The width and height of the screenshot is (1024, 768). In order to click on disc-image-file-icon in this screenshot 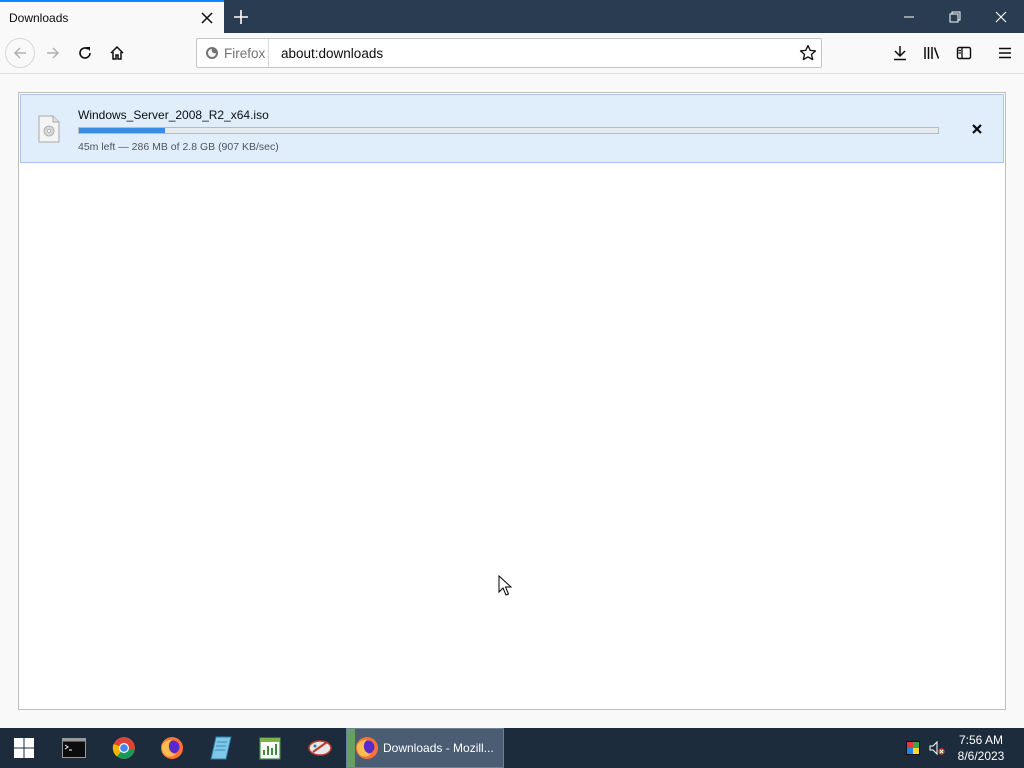, I will do `click(49, 129)`.